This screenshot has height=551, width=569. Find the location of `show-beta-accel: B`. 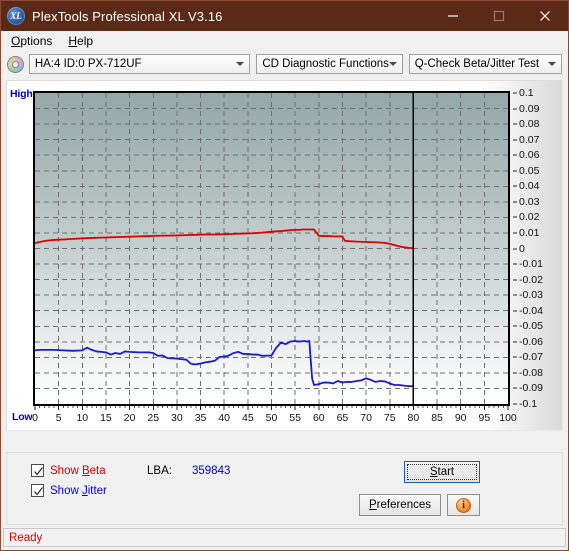

show-beta-accel: B is located at coordinates (85, 470).